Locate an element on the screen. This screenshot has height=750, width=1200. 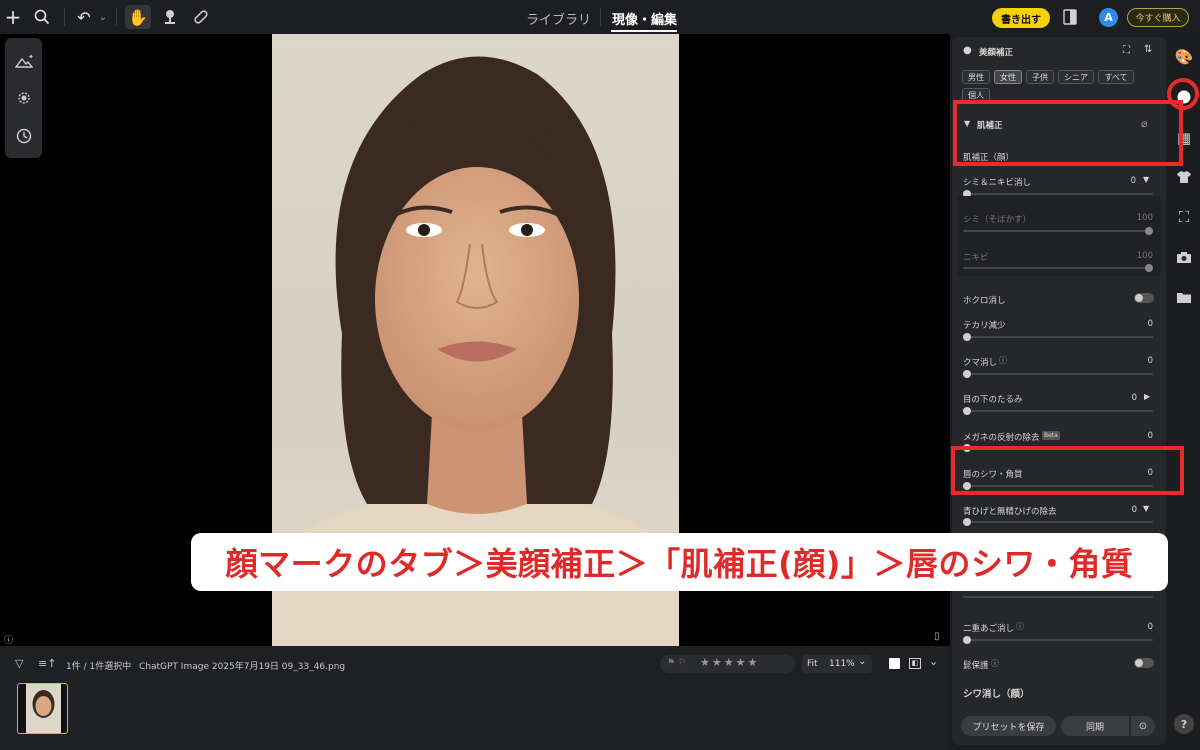
face-icon: ● is located at coordinates (967, 50).